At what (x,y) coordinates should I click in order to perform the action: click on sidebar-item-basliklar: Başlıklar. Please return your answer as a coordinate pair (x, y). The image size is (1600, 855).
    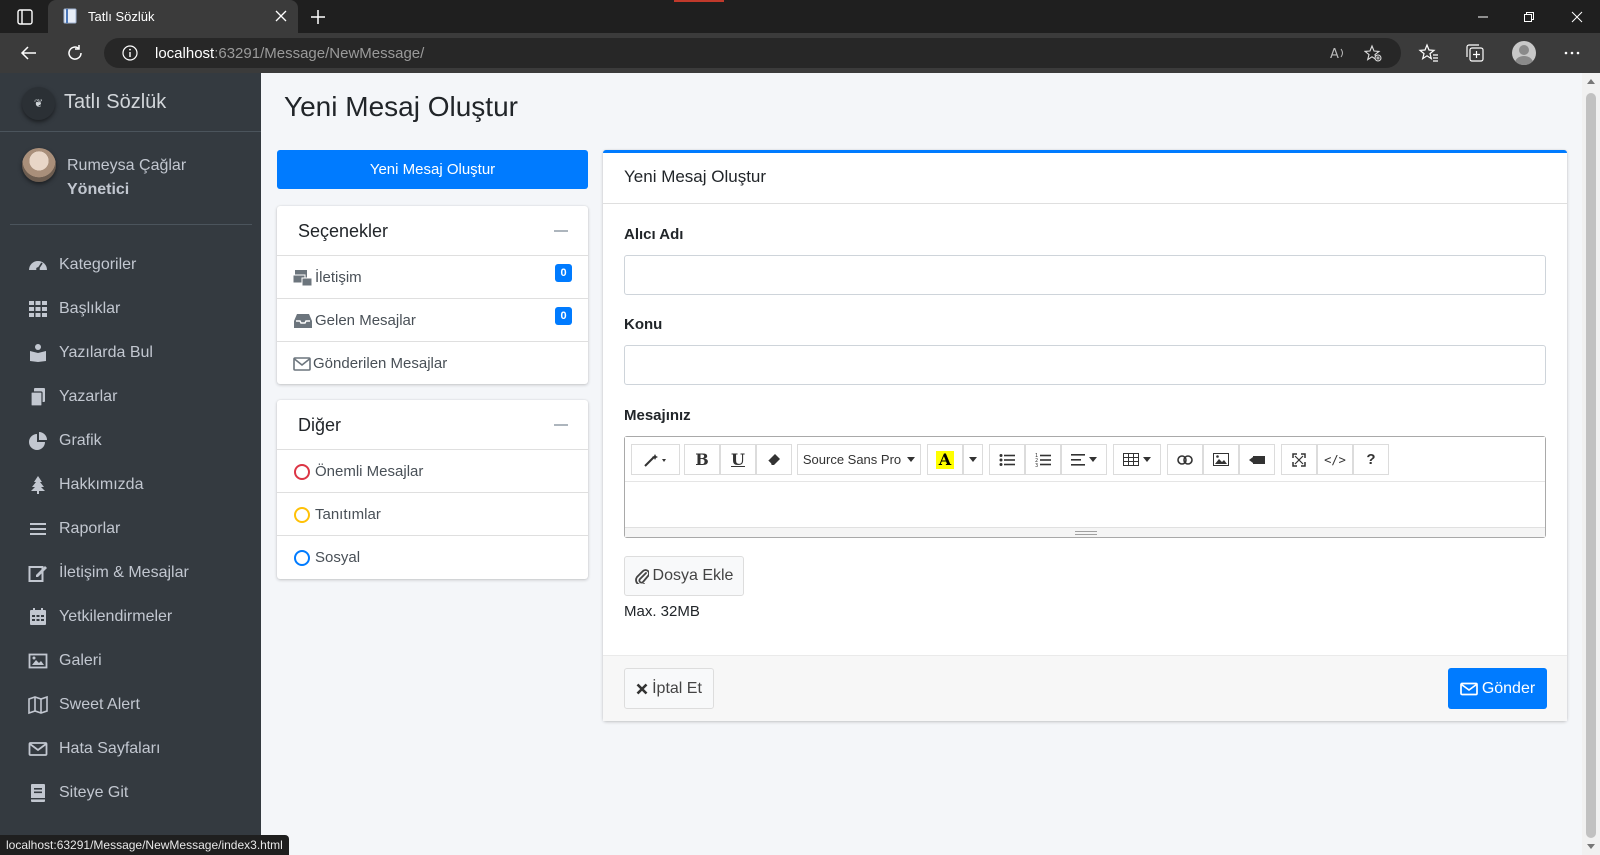
    Looking at the image, I should click on (132, 309).